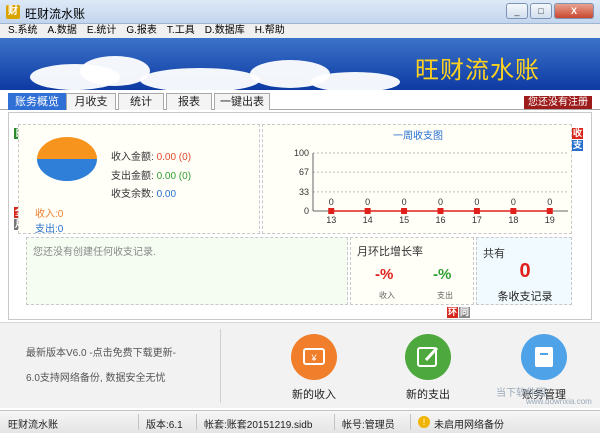  What do you see at coordinates (544, 357) in the screenshot?
I see `folder-icon` at bounding box center [544, 357].